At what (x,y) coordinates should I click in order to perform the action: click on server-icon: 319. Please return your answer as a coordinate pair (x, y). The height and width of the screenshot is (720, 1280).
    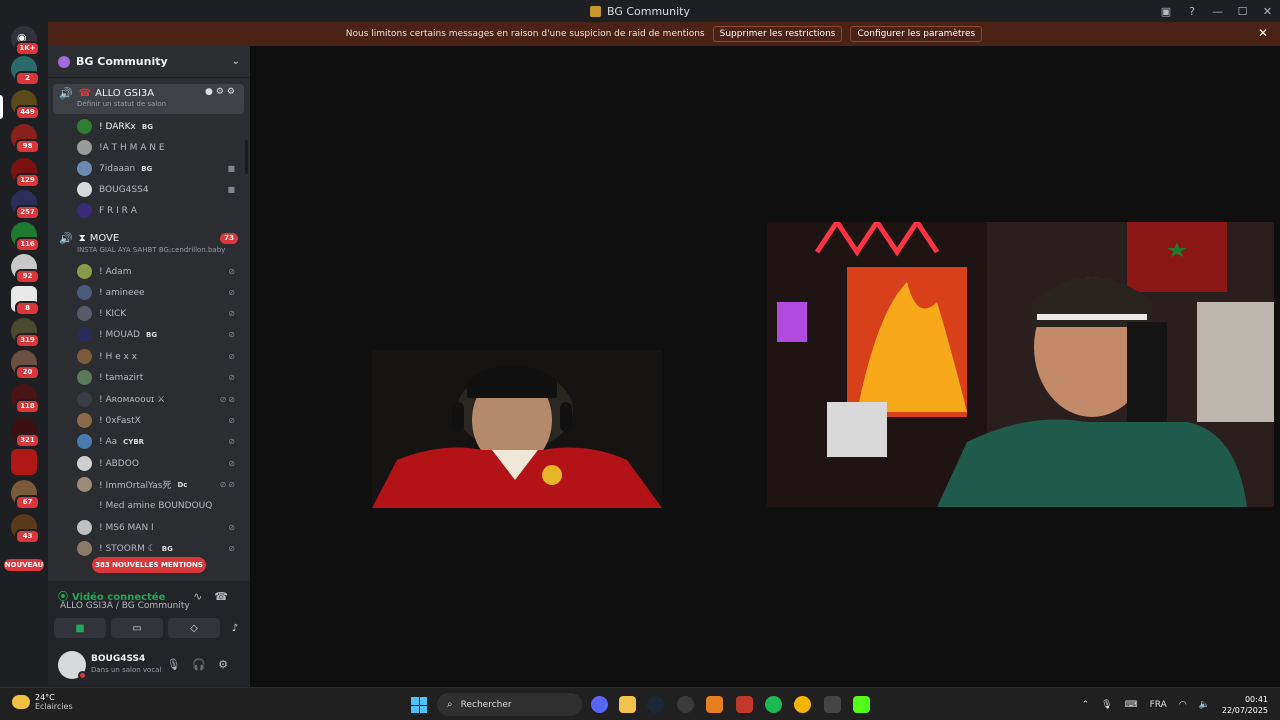
    Looking at the image, I should click on (25, 333).